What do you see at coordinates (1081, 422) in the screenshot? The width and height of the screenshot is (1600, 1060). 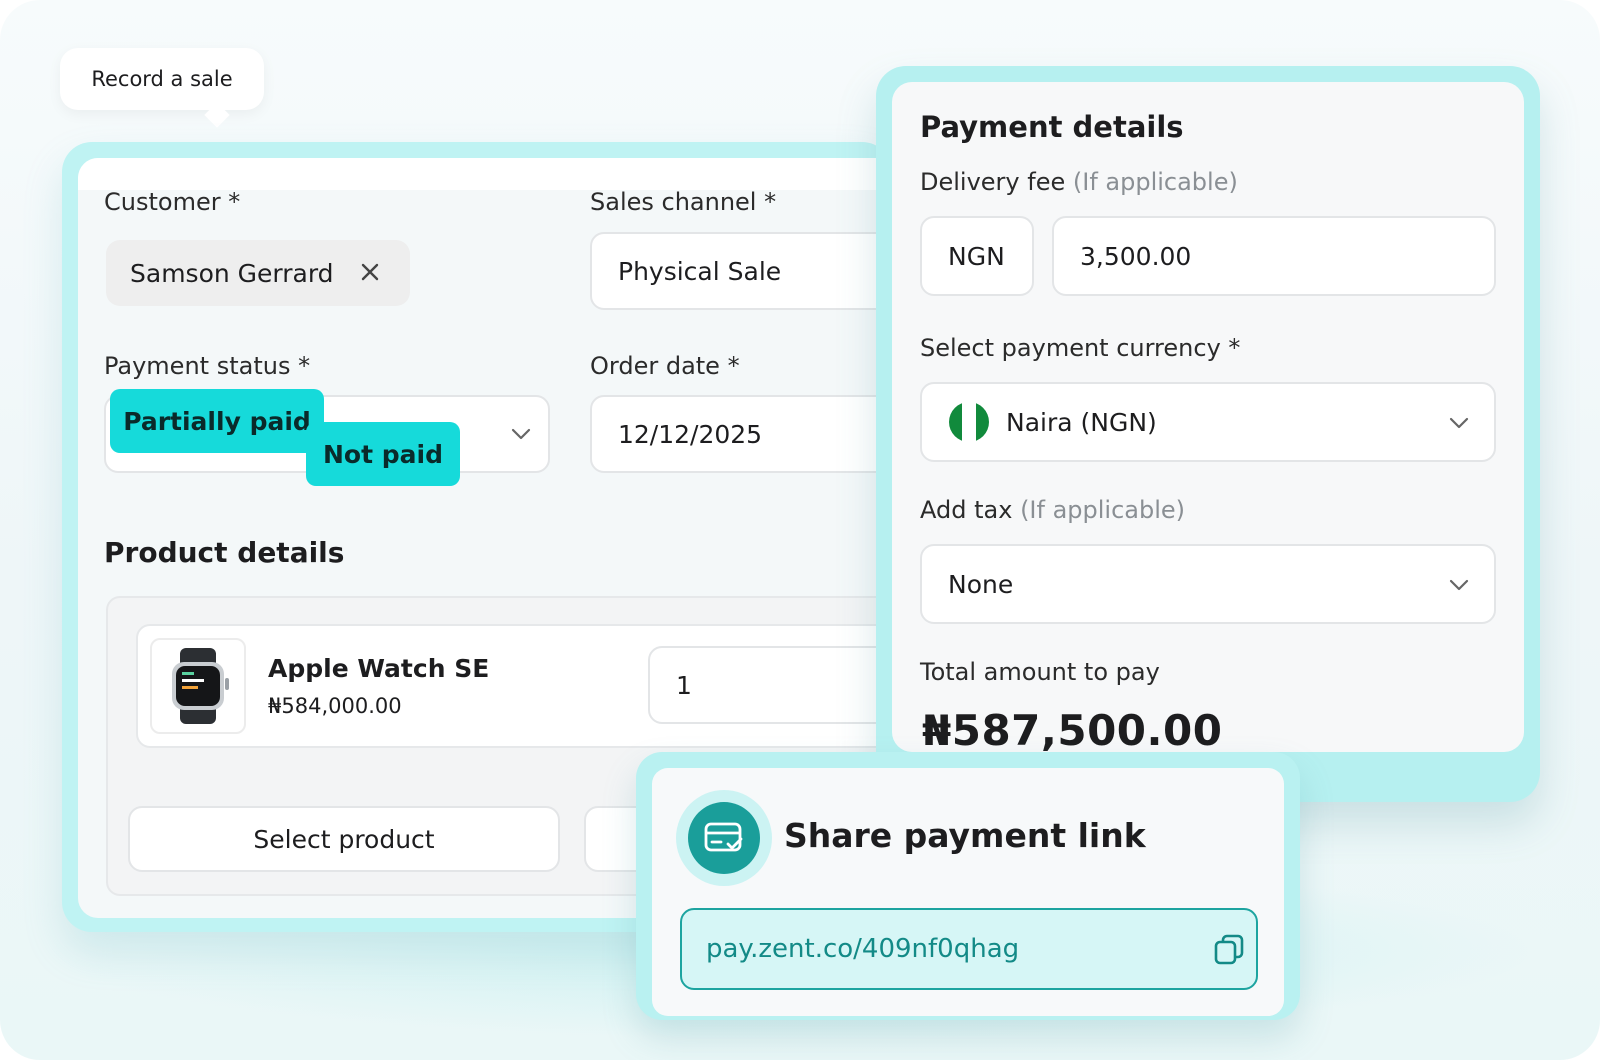 I see `payment-currency-value: Naira (NGN)` at bounding box center [1081, 422].